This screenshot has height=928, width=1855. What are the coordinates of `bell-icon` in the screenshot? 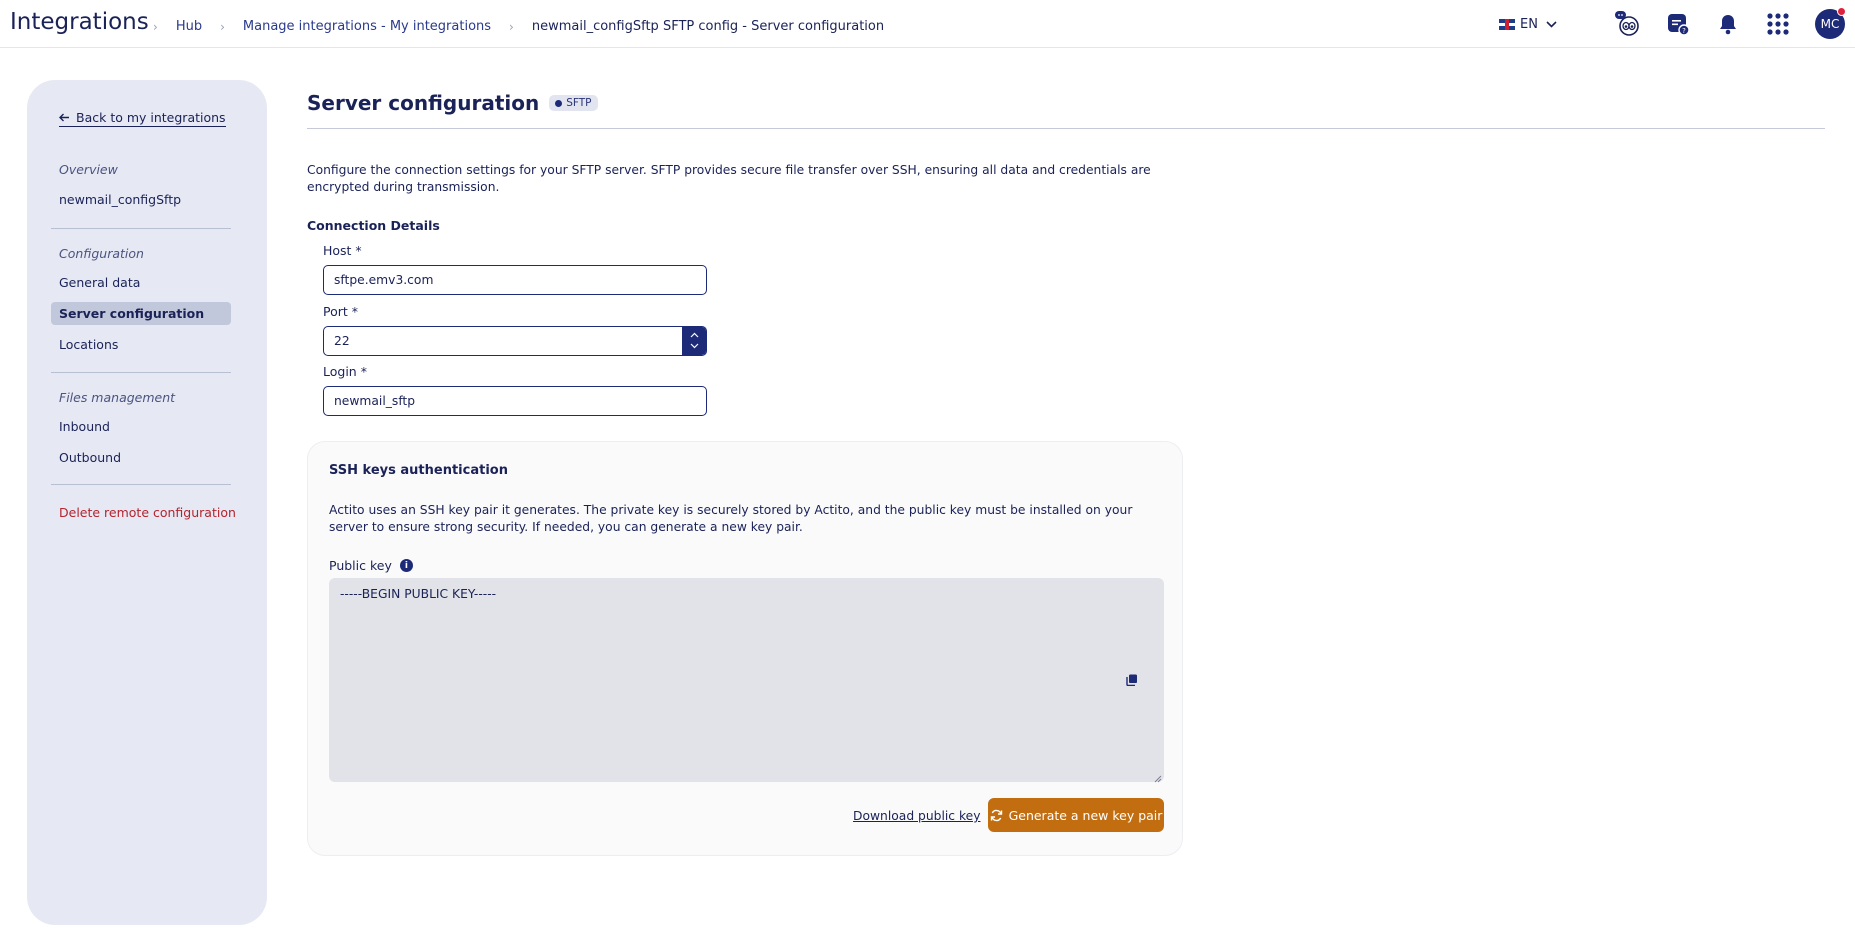 It's located at (1728, 24).